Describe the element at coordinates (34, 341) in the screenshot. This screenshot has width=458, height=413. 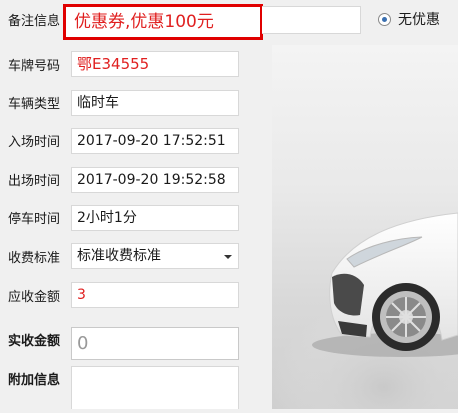
I see `actual-amount-label: 实收金额` at that location.